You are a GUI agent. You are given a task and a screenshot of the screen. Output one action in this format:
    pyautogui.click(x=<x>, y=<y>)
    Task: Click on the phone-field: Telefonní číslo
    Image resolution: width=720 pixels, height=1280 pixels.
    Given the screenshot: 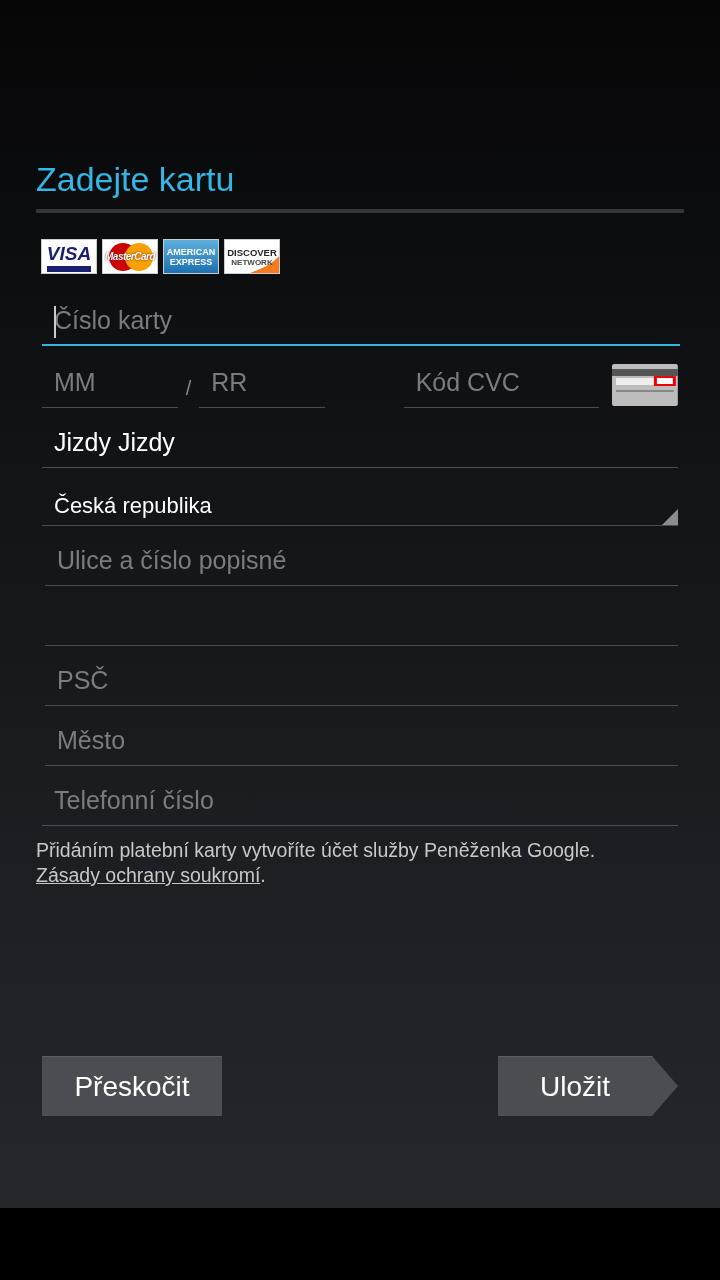 What is the action you would take?
    pyautogui.click(x=360, y=804)
    